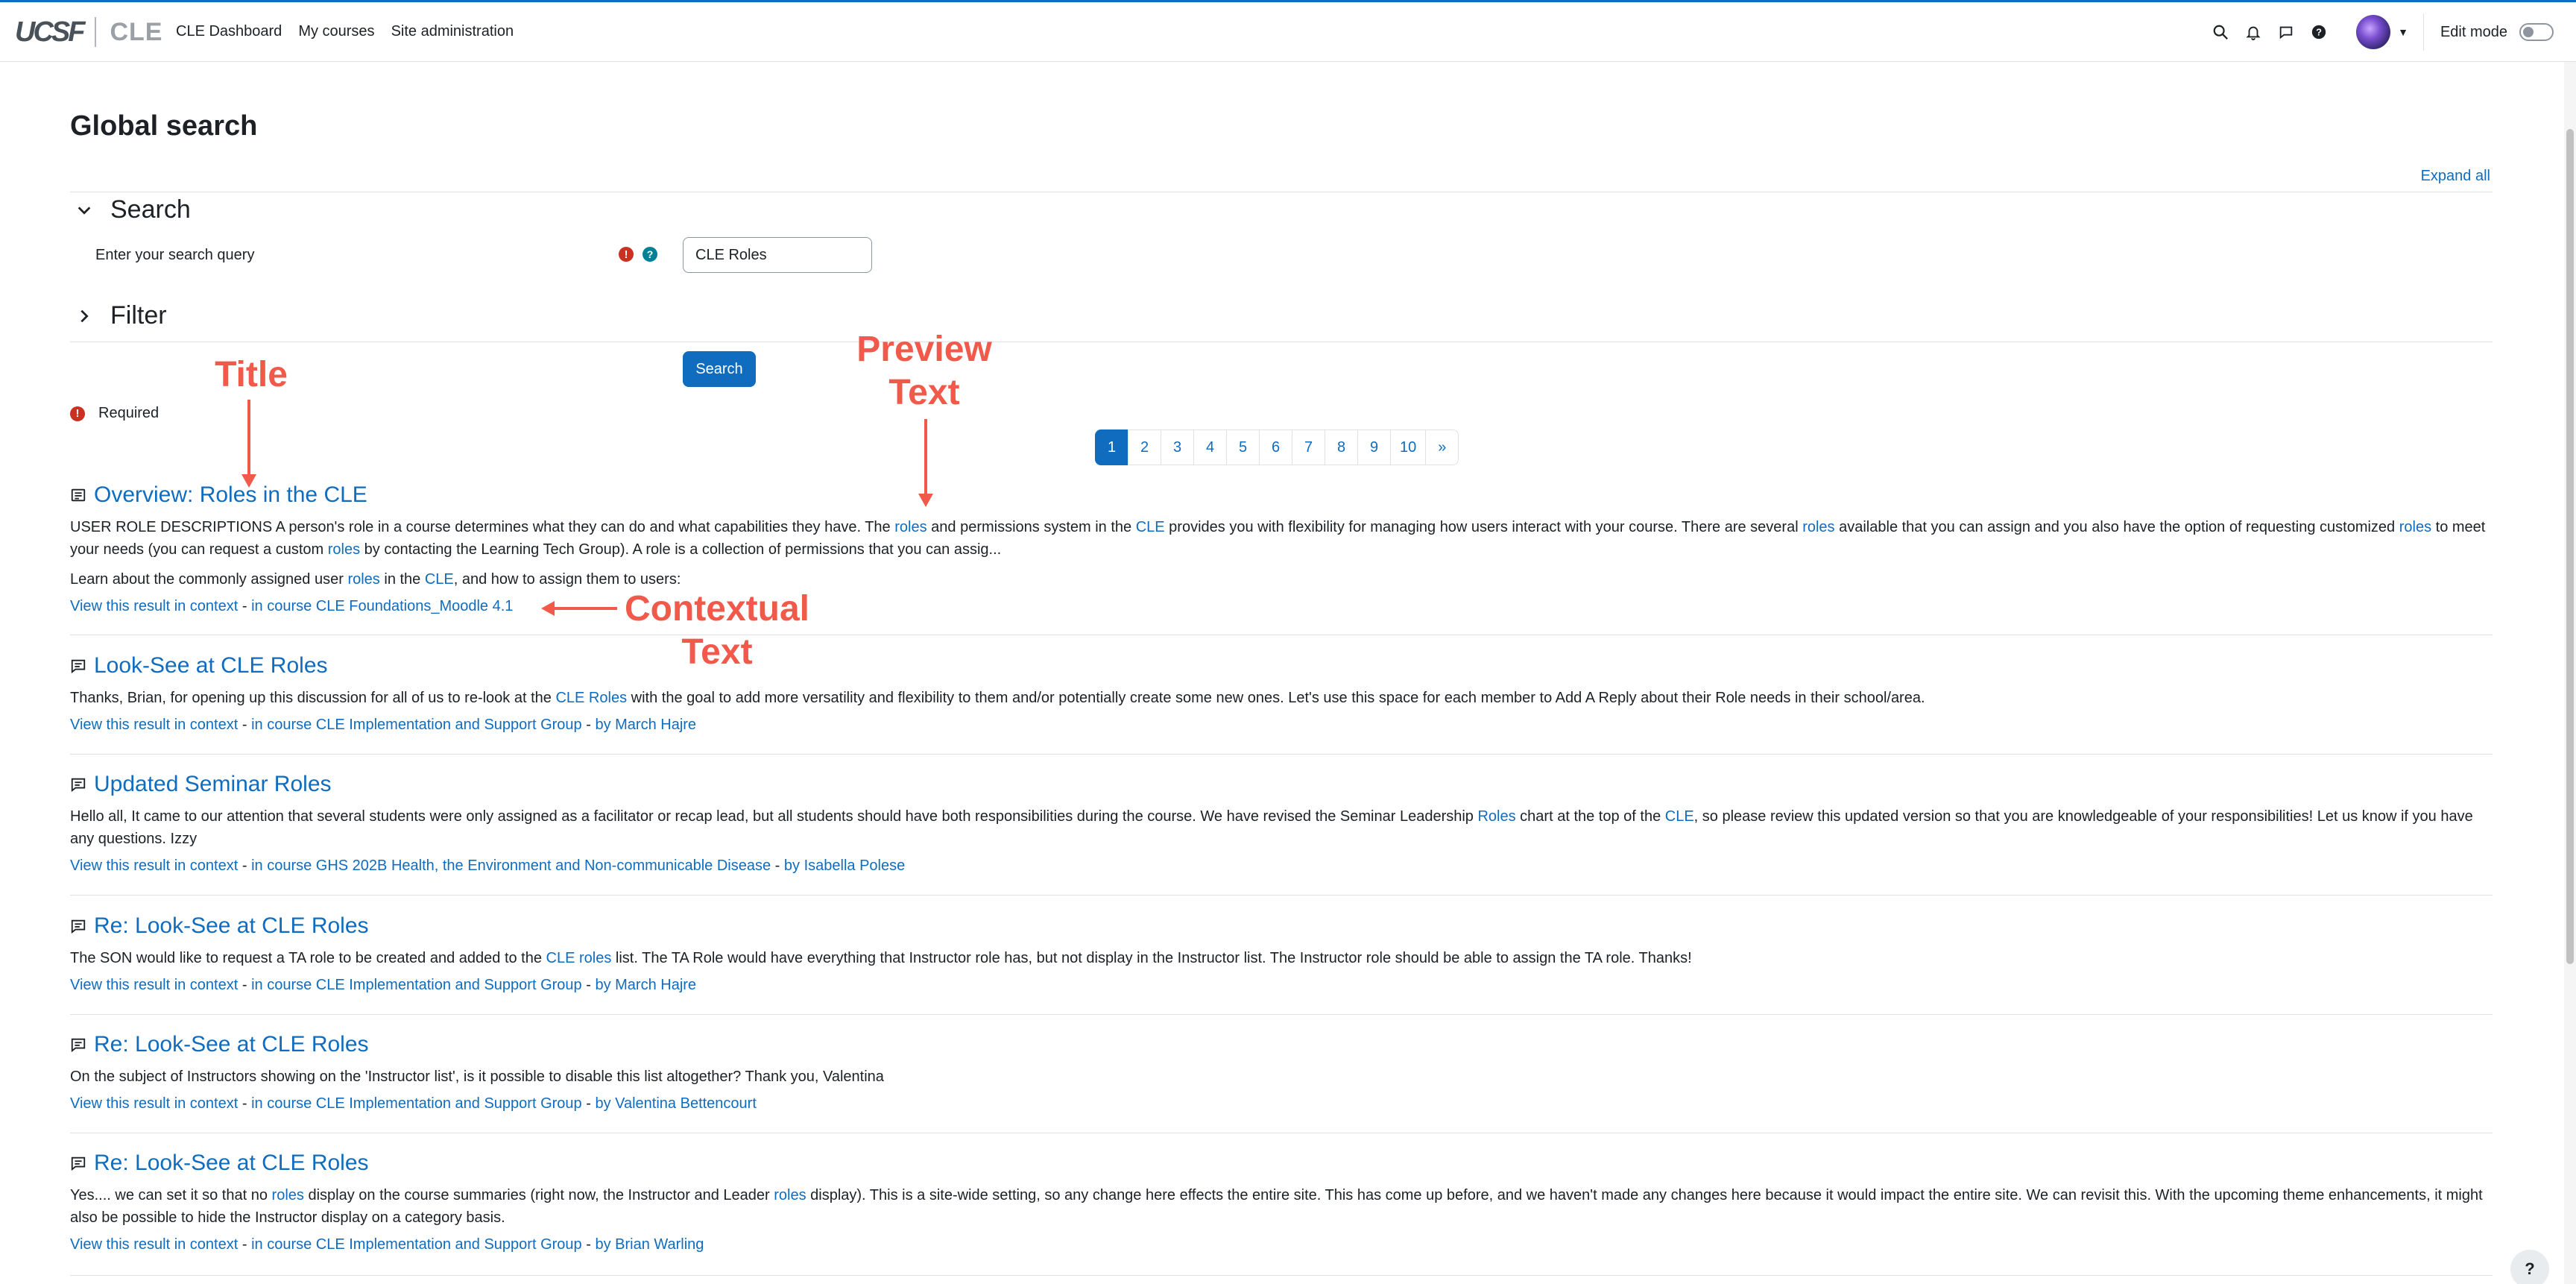 The width and height of the screenshot is (2576, 1284). What do you see at coordinates (452, 32) in the screenshot?
I see `nav-site-administration: Site administration` at bounding box center [452, 32].